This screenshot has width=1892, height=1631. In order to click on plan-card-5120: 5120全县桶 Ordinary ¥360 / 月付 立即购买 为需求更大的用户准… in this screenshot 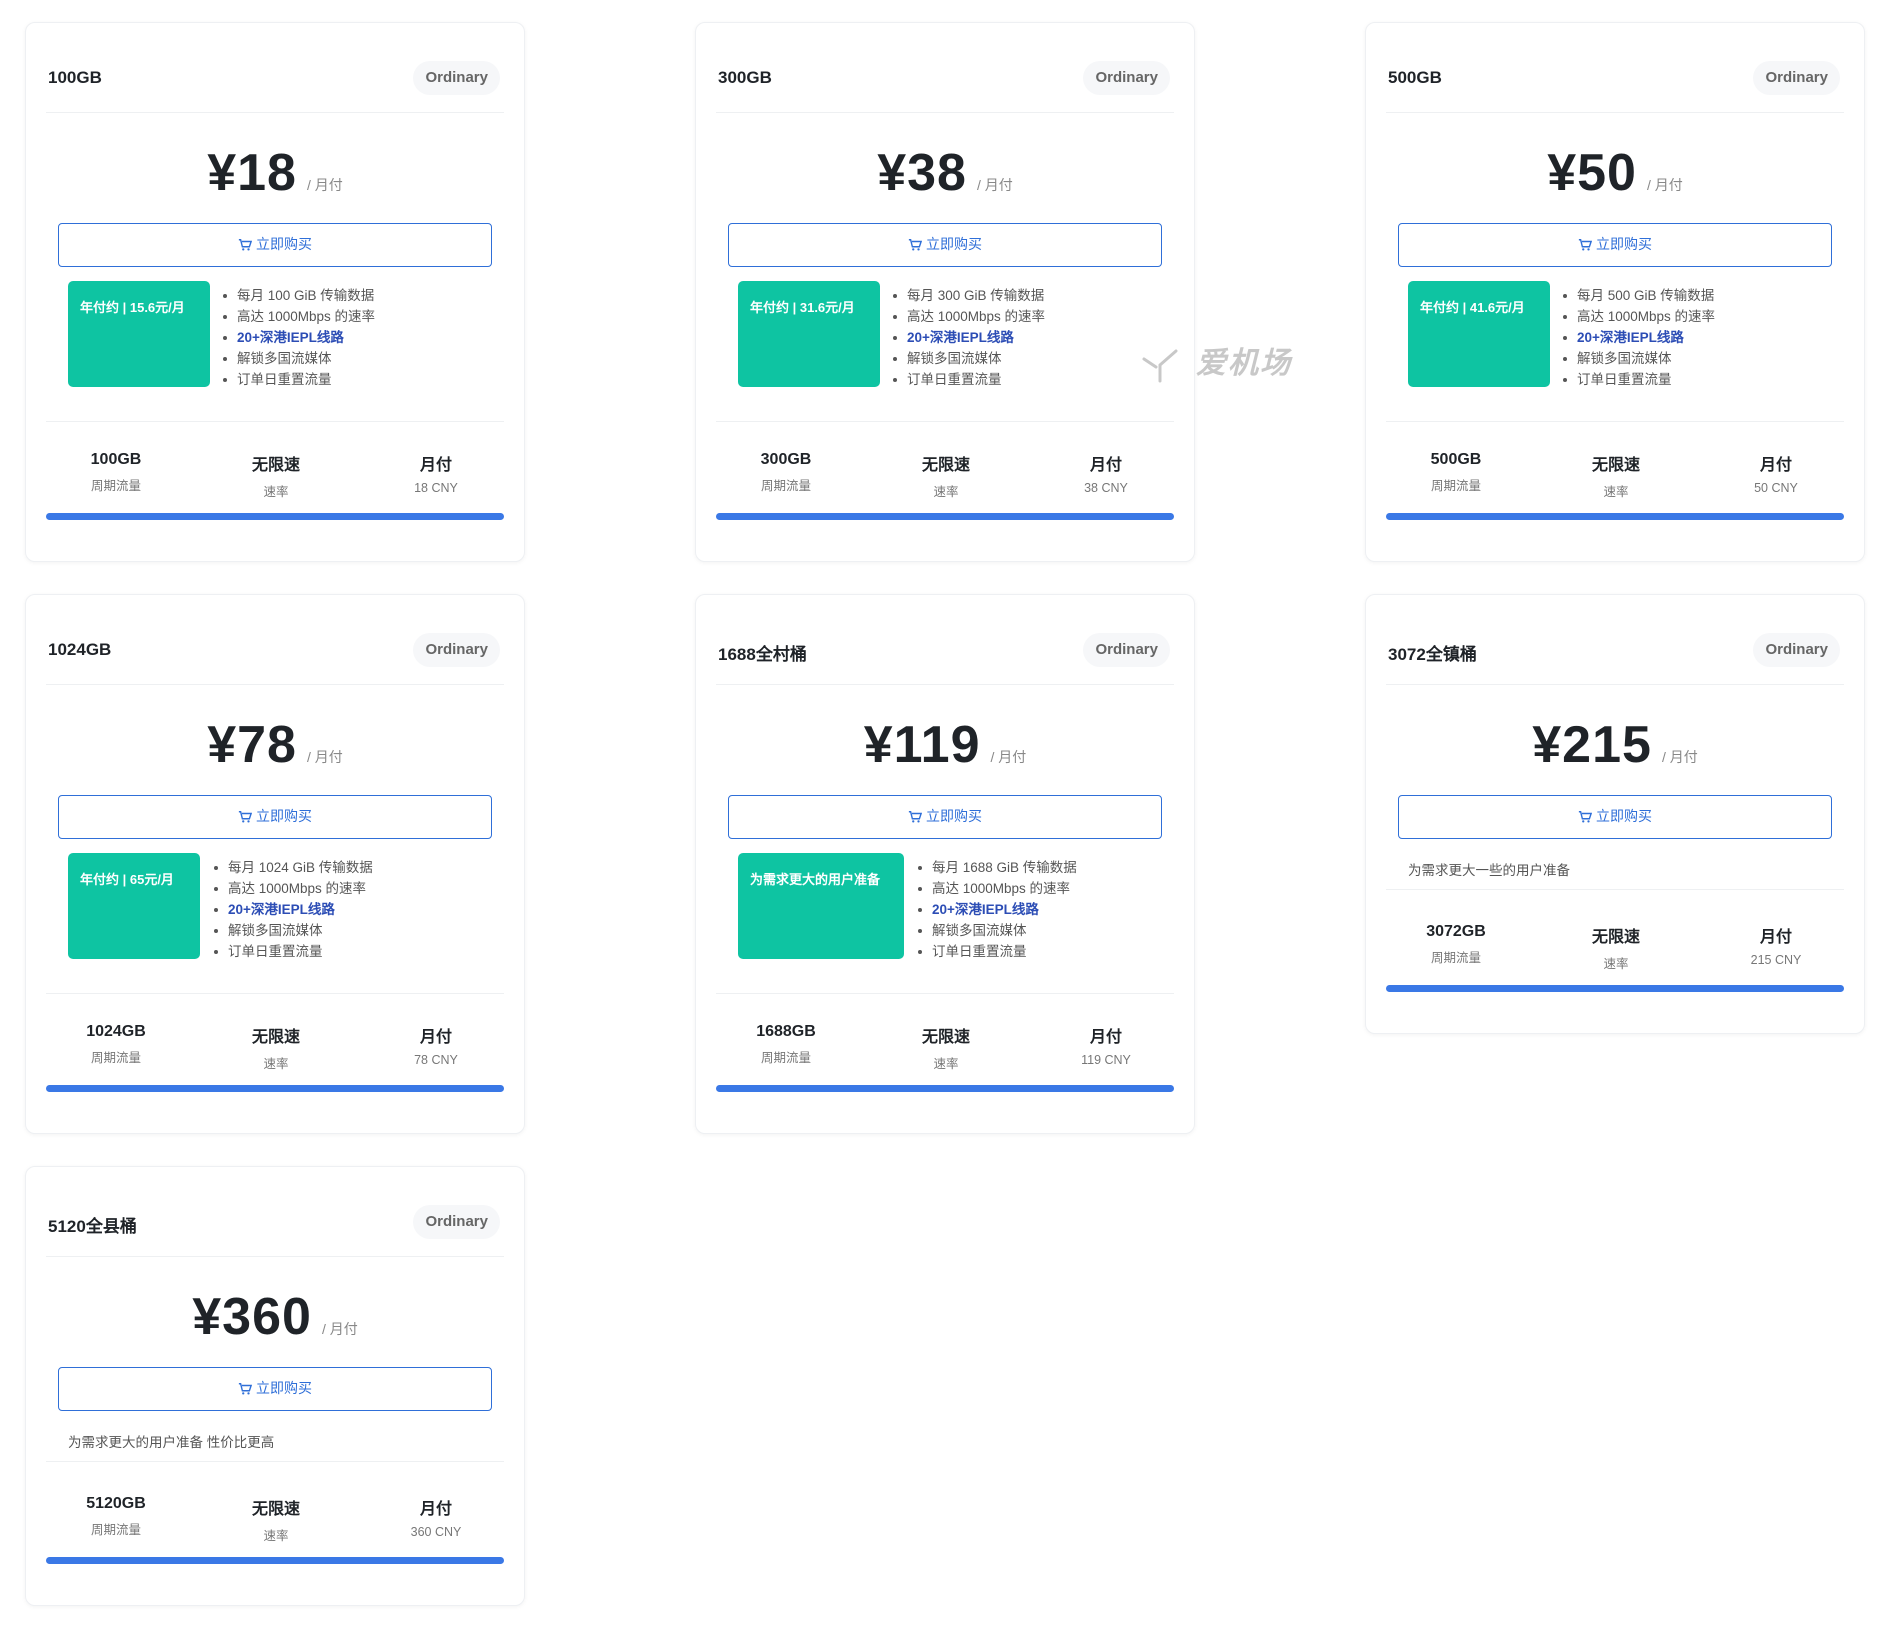, I will do `click(275, 1386)`.